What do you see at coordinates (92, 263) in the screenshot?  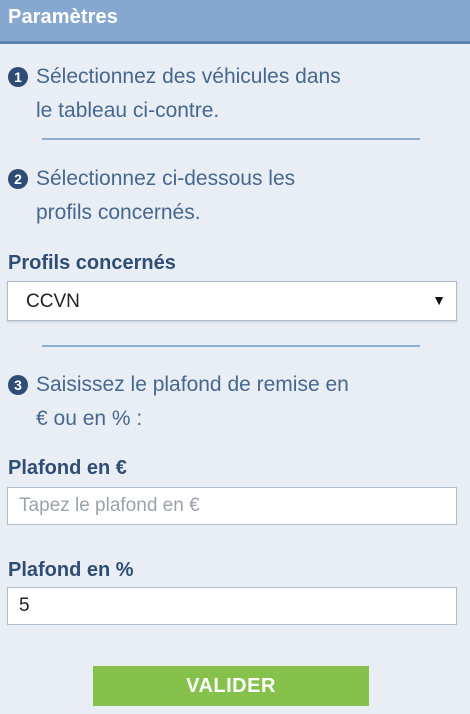 I see `profils-label: Profils concernés` at bounding box center [92, 263].